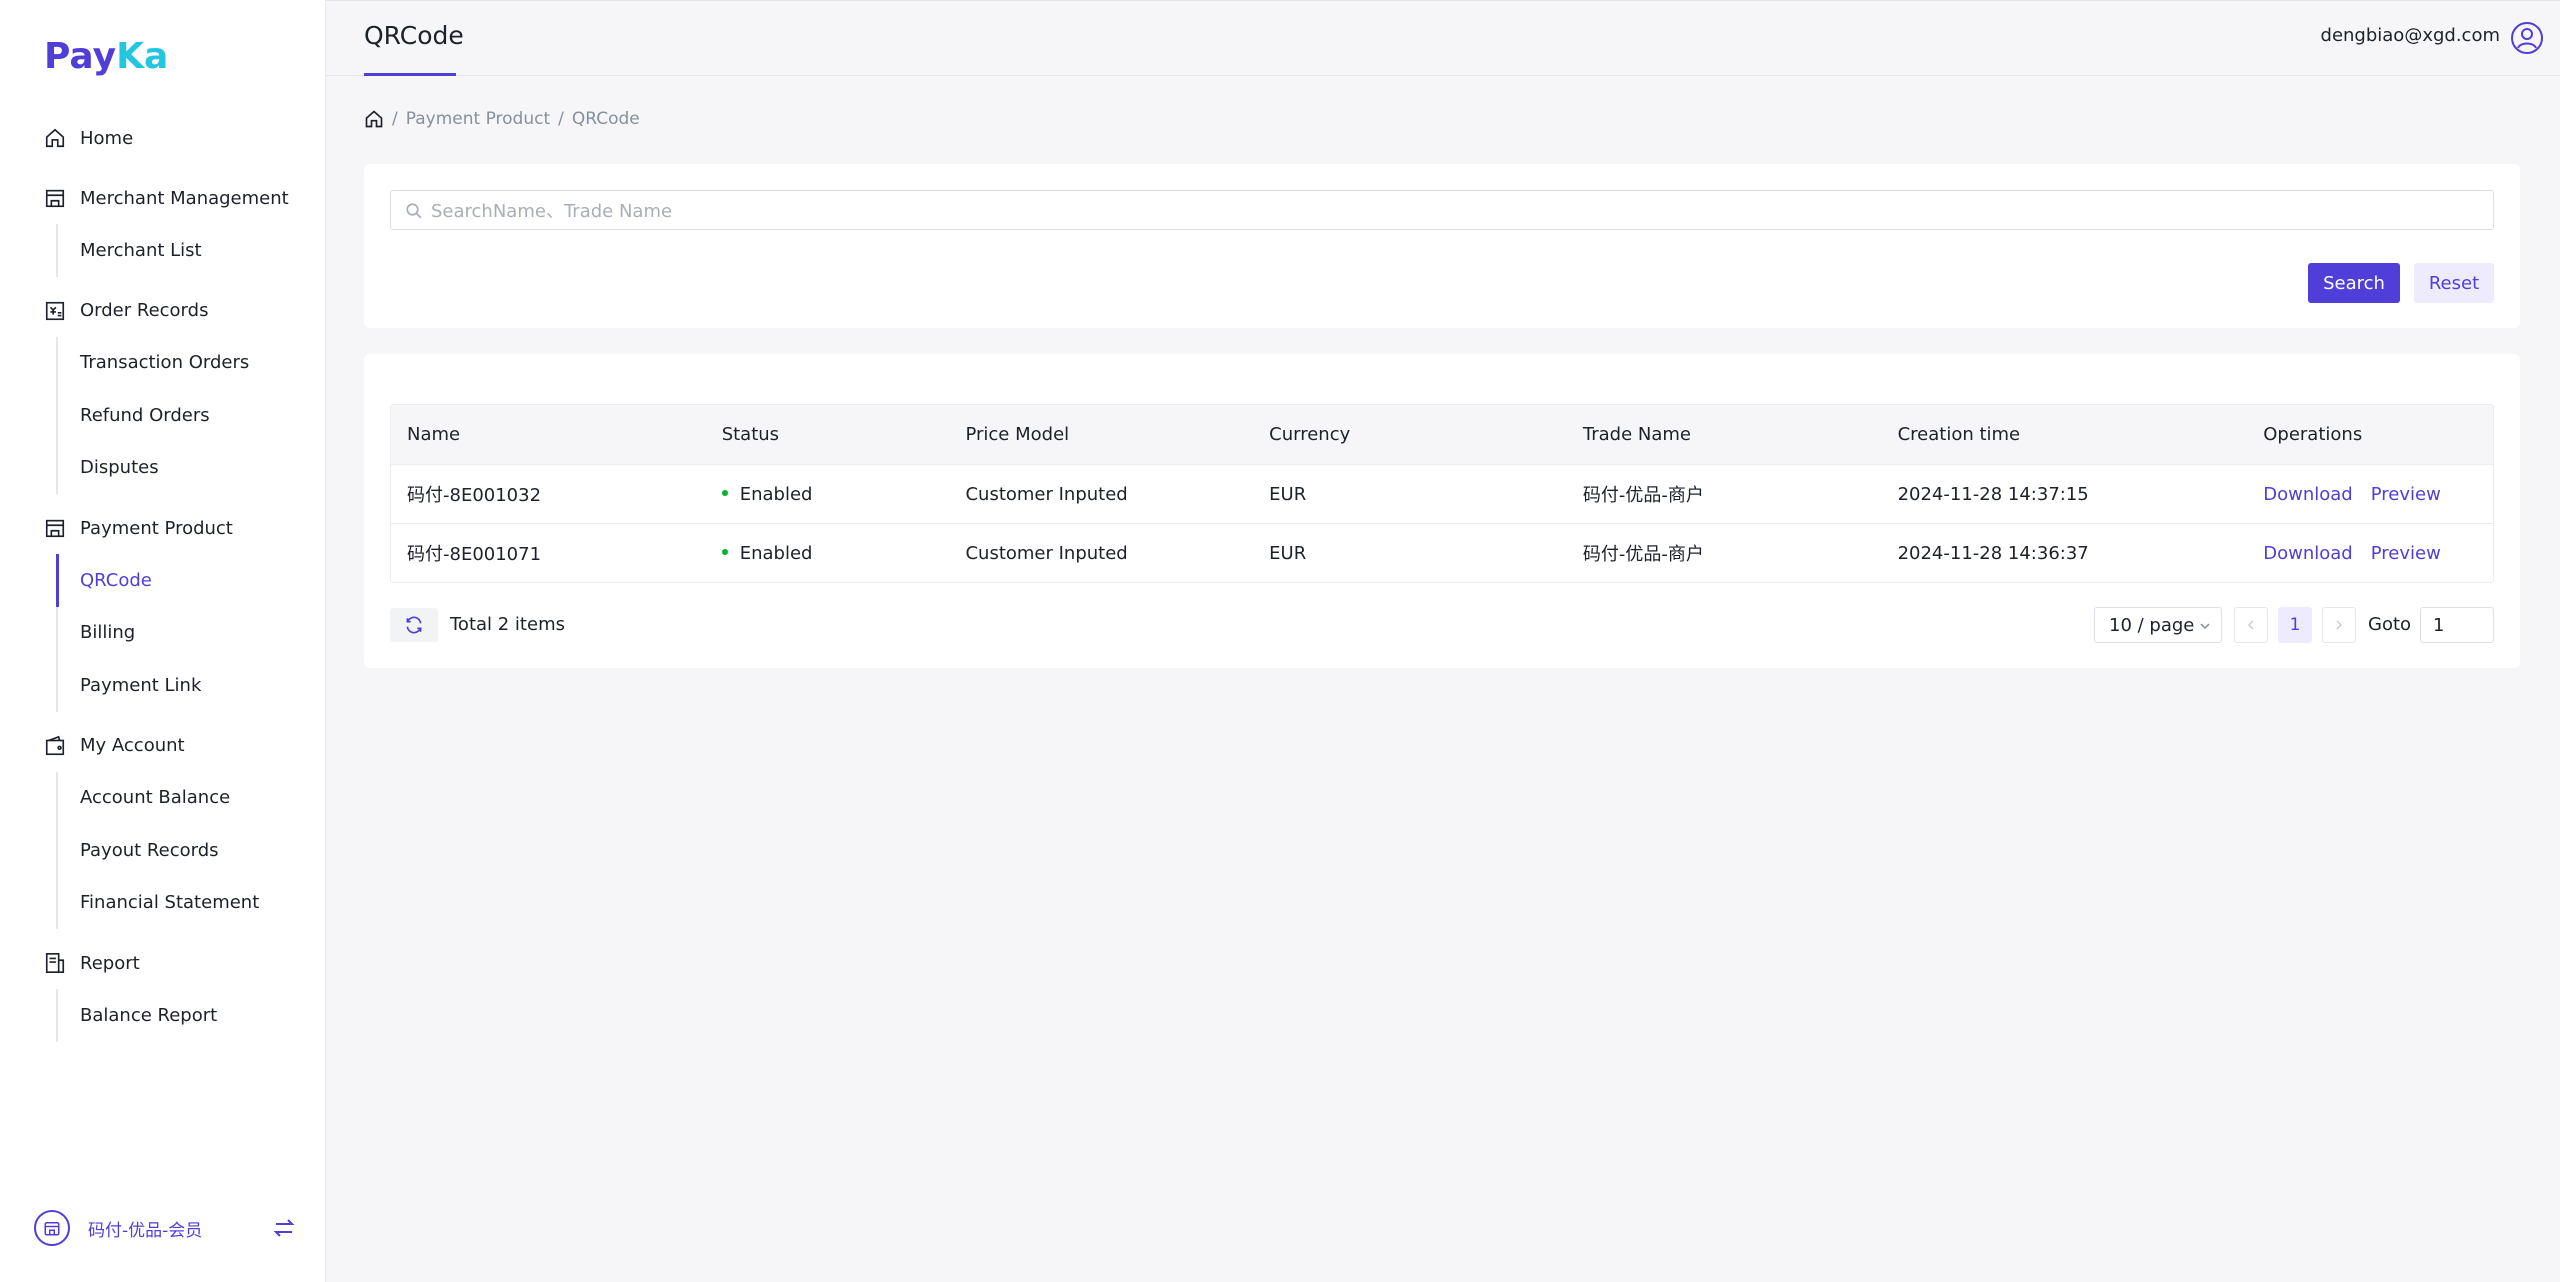 The width and height of the screenshot is (2560, 1282). I want to click on sidebar-item-label: QRCode, so click(116, 580).